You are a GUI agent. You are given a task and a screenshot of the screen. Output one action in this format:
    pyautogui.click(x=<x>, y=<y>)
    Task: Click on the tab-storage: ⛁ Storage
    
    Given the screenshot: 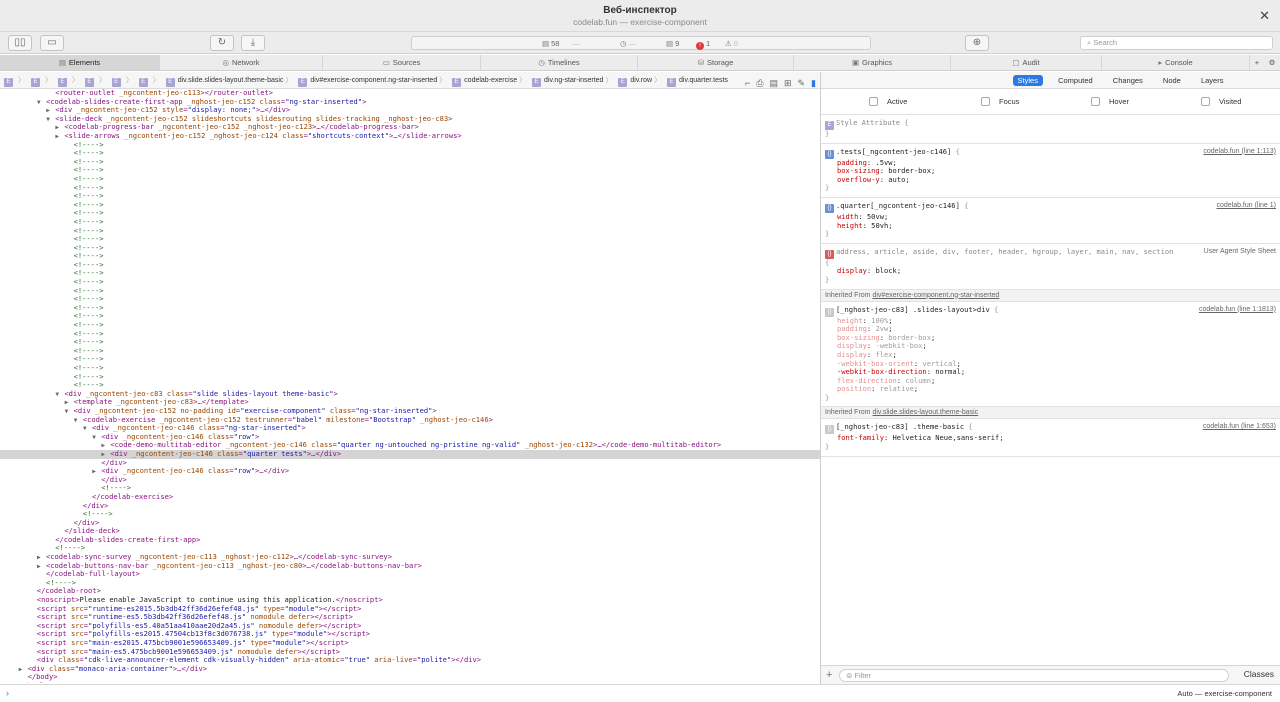 What is the action you would take?
    pyautogui.click(x=716, y=62)
    